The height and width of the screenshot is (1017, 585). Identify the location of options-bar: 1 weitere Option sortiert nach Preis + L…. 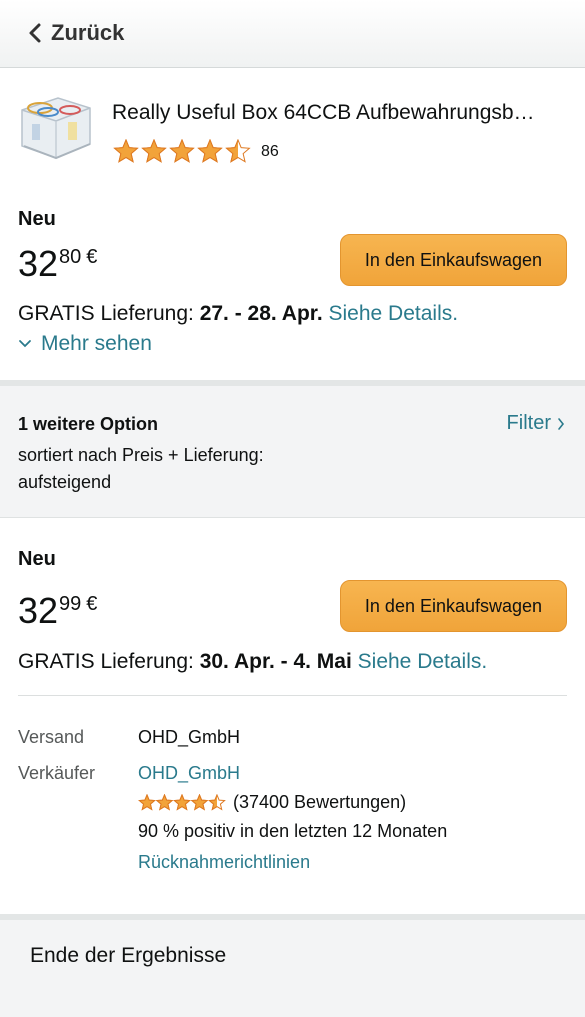
(292, 452).